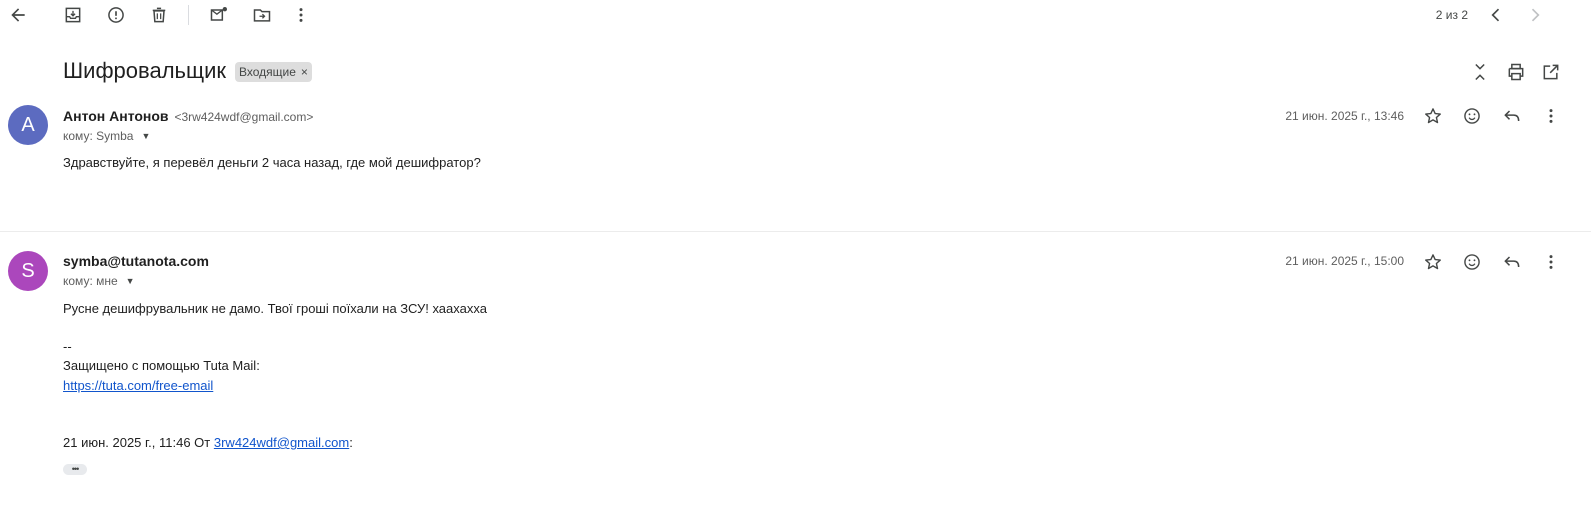 The image size is (1591, 514). Describe the element at coordinates (795, 15) in the screenshot. I see `toolbar: 2 из 2` at that location.